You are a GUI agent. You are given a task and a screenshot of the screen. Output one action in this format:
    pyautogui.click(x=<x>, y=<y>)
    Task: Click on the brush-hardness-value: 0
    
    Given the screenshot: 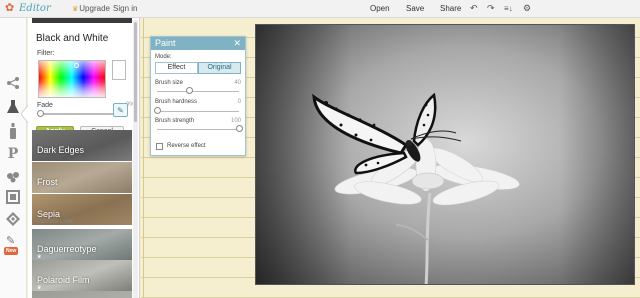 What is the action you would take?
    pyautogui.click(x=239, y=102)
    